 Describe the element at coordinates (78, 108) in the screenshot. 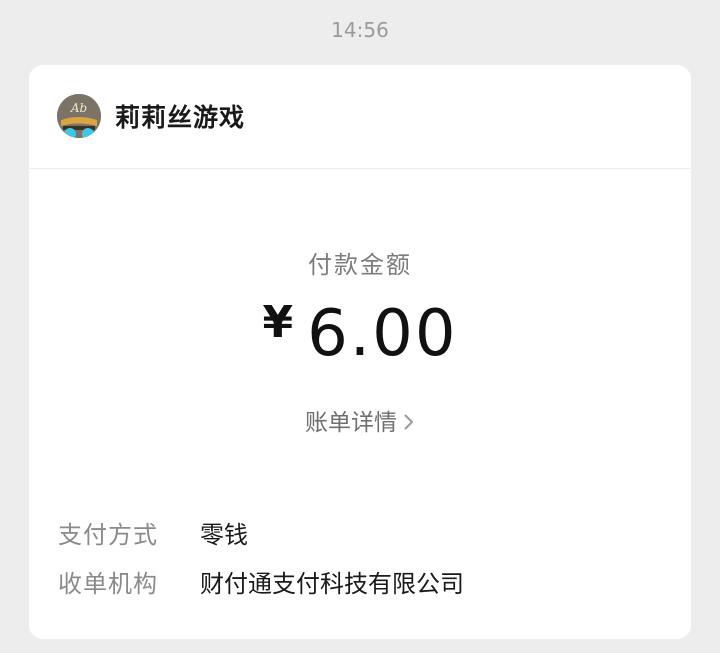

I see `svg-text: Ab` at that location.